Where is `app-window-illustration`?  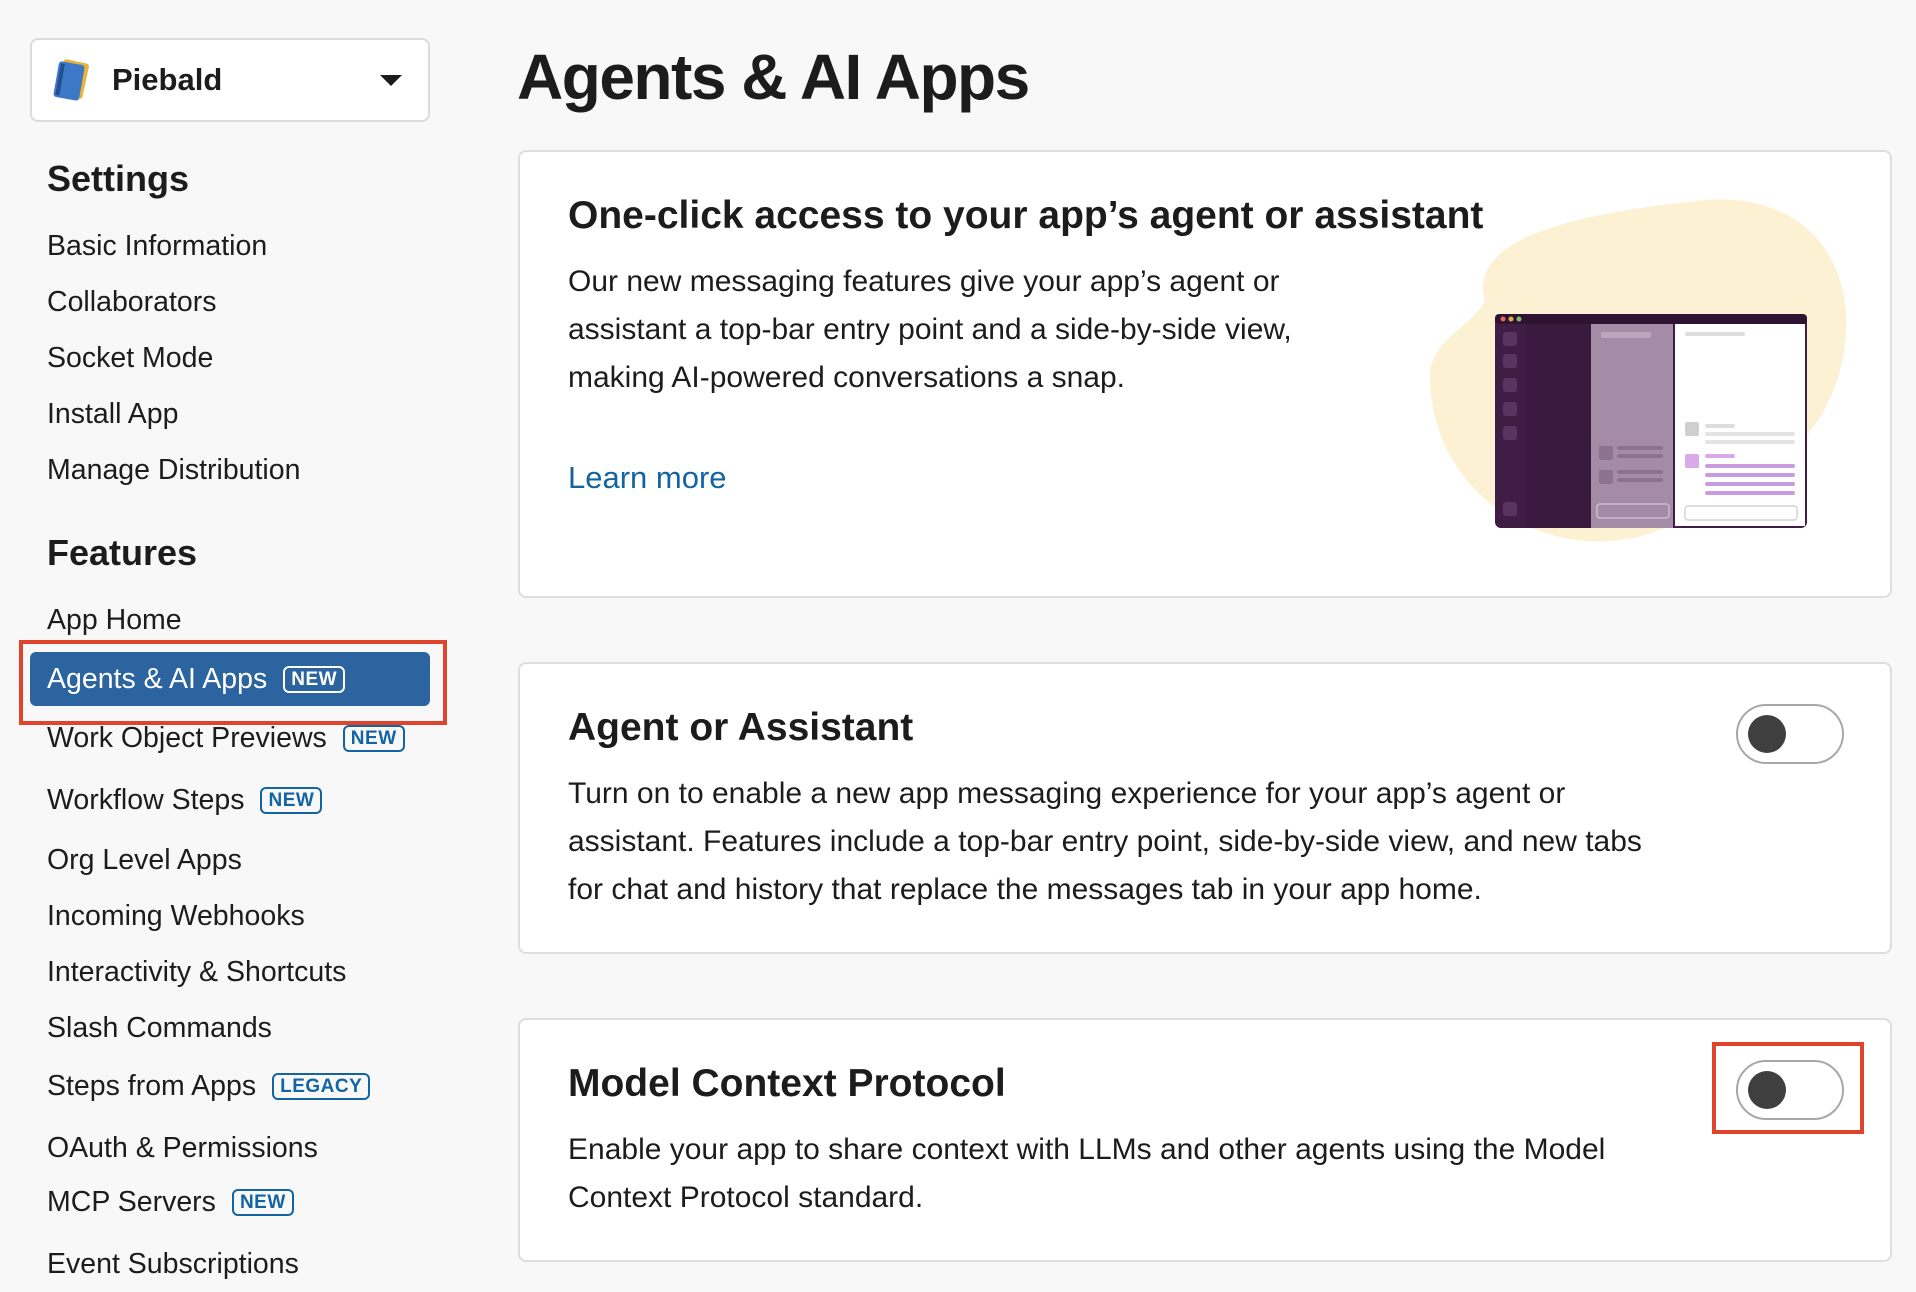
app-window-illustration is located at coordinates (1638, 370).